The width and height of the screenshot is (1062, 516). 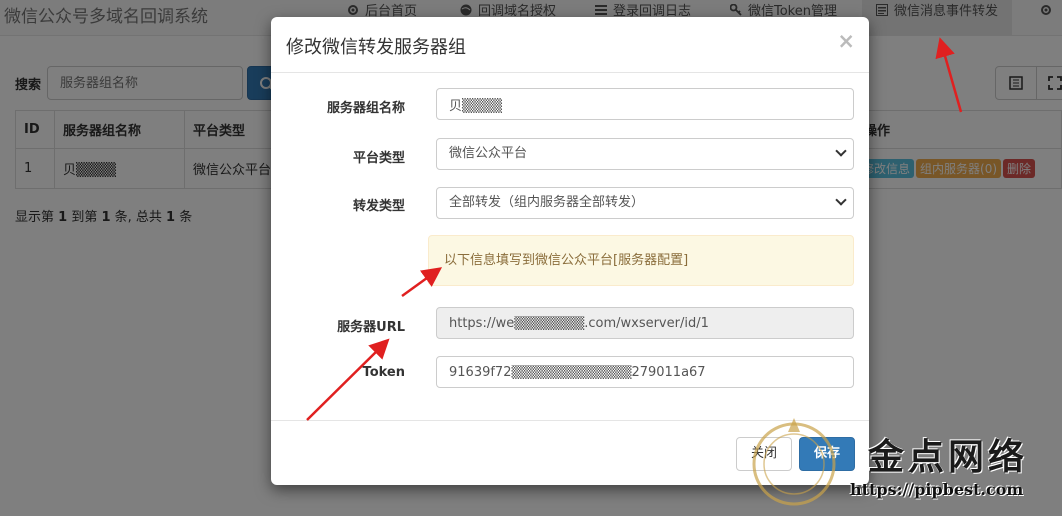 What do you see at coordinates (794, 462) in the screenshot?
I see `watermark-logo-icon` at bounding box center [794, 462].